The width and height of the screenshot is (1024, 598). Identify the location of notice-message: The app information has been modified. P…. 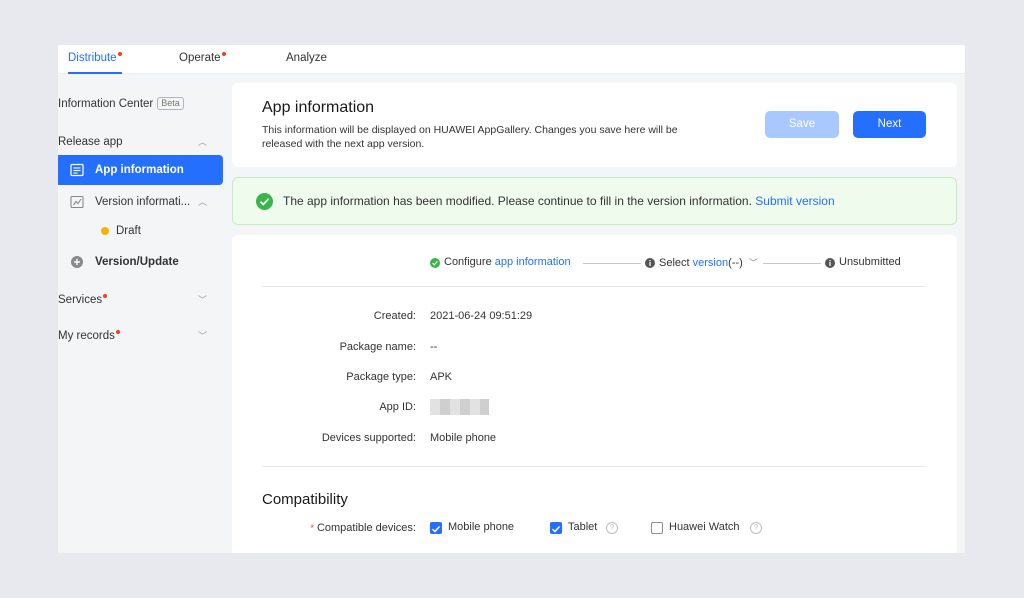
(517, 201).